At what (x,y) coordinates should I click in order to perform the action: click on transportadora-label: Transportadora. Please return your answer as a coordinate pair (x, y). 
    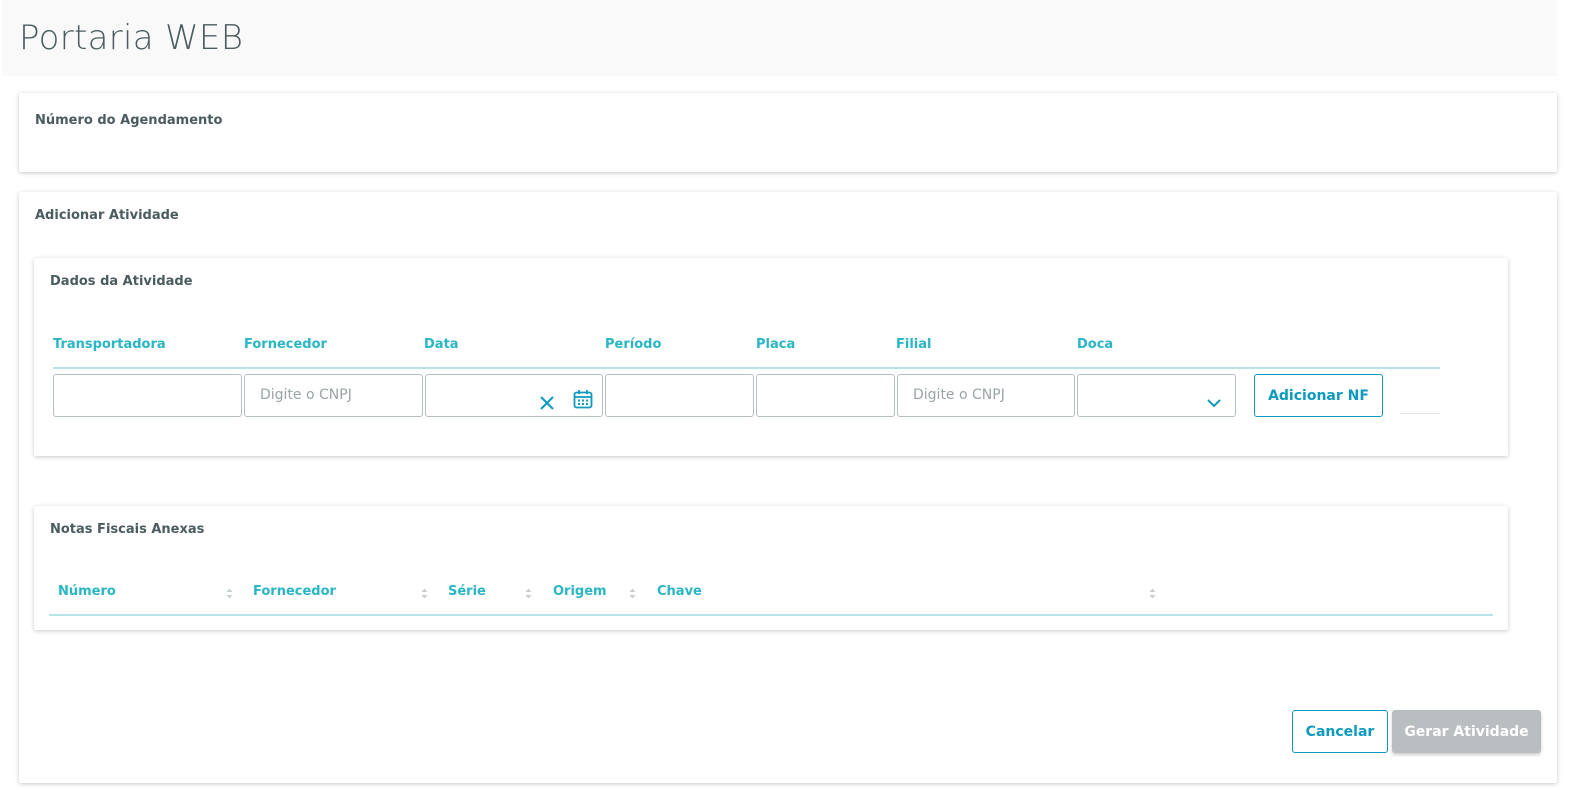
    Looking at the image, I should click on (109, 344).